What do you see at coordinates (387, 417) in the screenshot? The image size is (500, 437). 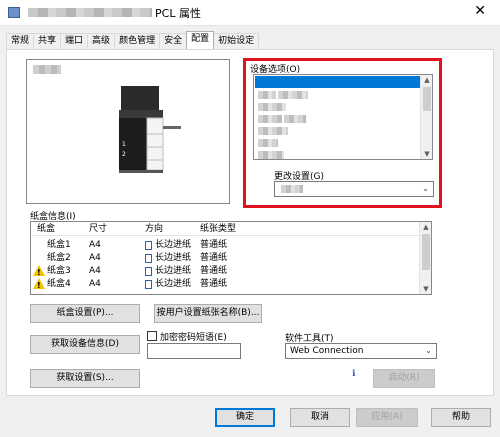 I see `apply-button: 应用(A)` at bounding box center [387, 417].